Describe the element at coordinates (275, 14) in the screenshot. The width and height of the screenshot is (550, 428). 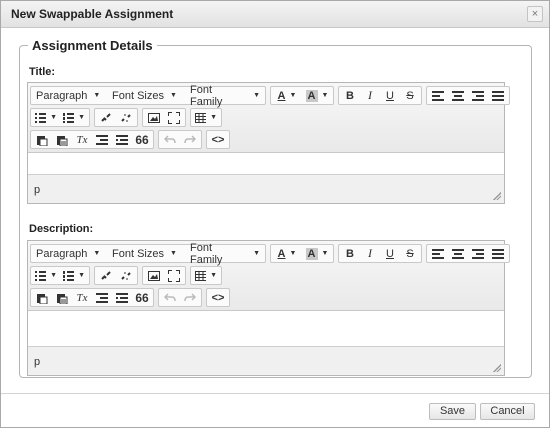
I see `dialog-titlebar: New Swappable Assignment ×` at that location.